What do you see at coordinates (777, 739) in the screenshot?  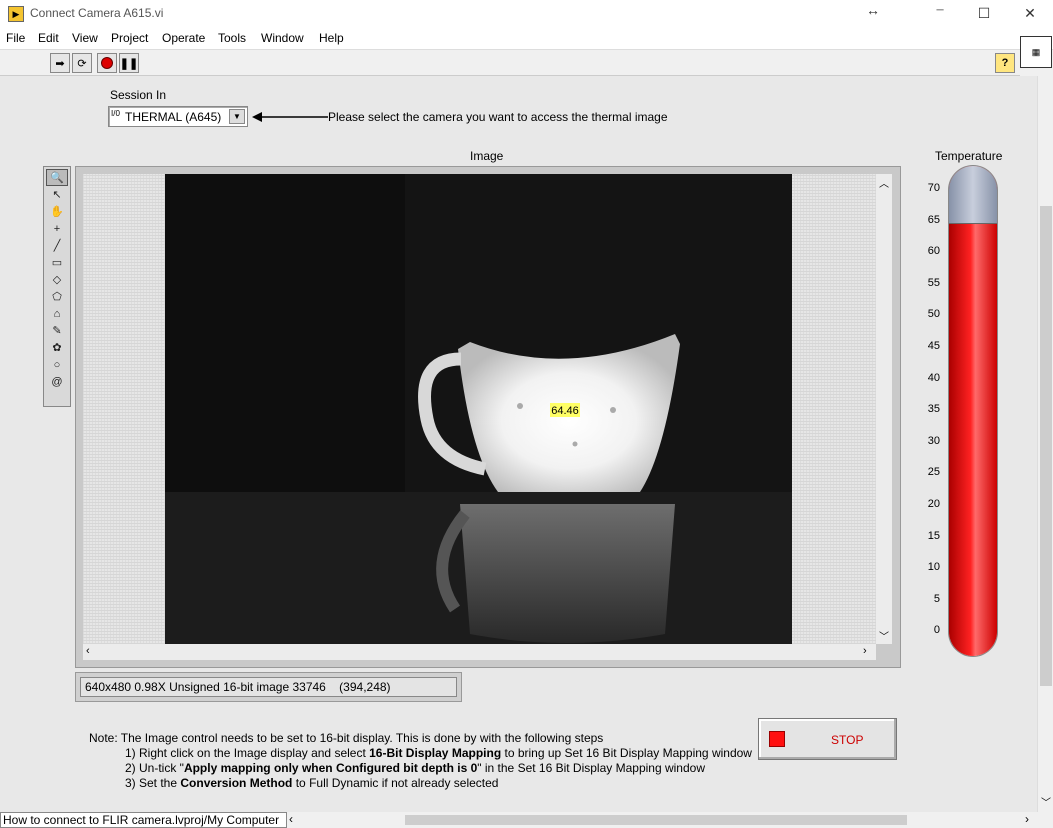 I see `stop-icon` at bounding box center [777, 739].